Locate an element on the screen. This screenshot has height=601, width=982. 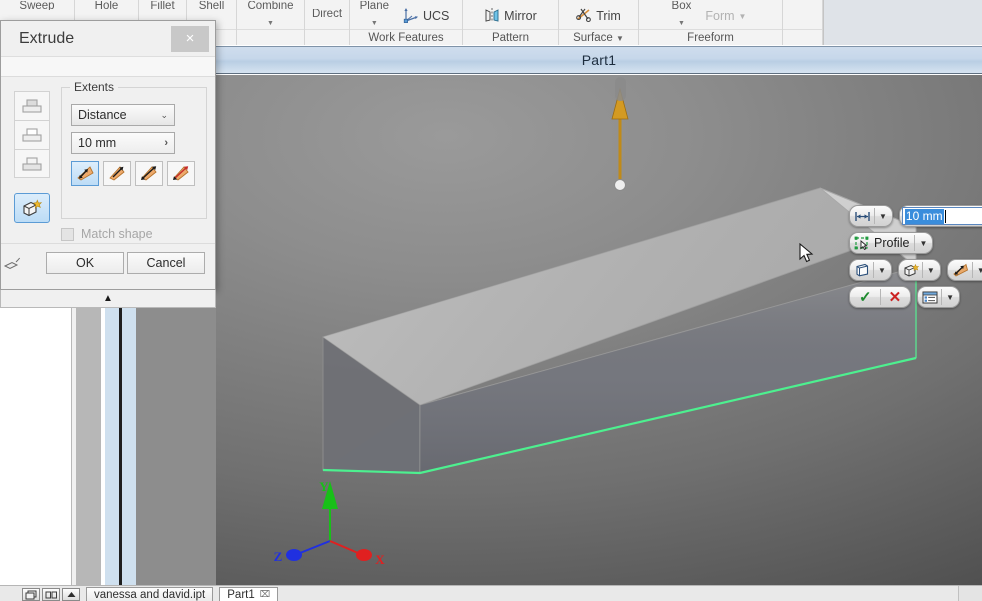
ribbon-button-trim: Trim is located at coordinates (598, 16).